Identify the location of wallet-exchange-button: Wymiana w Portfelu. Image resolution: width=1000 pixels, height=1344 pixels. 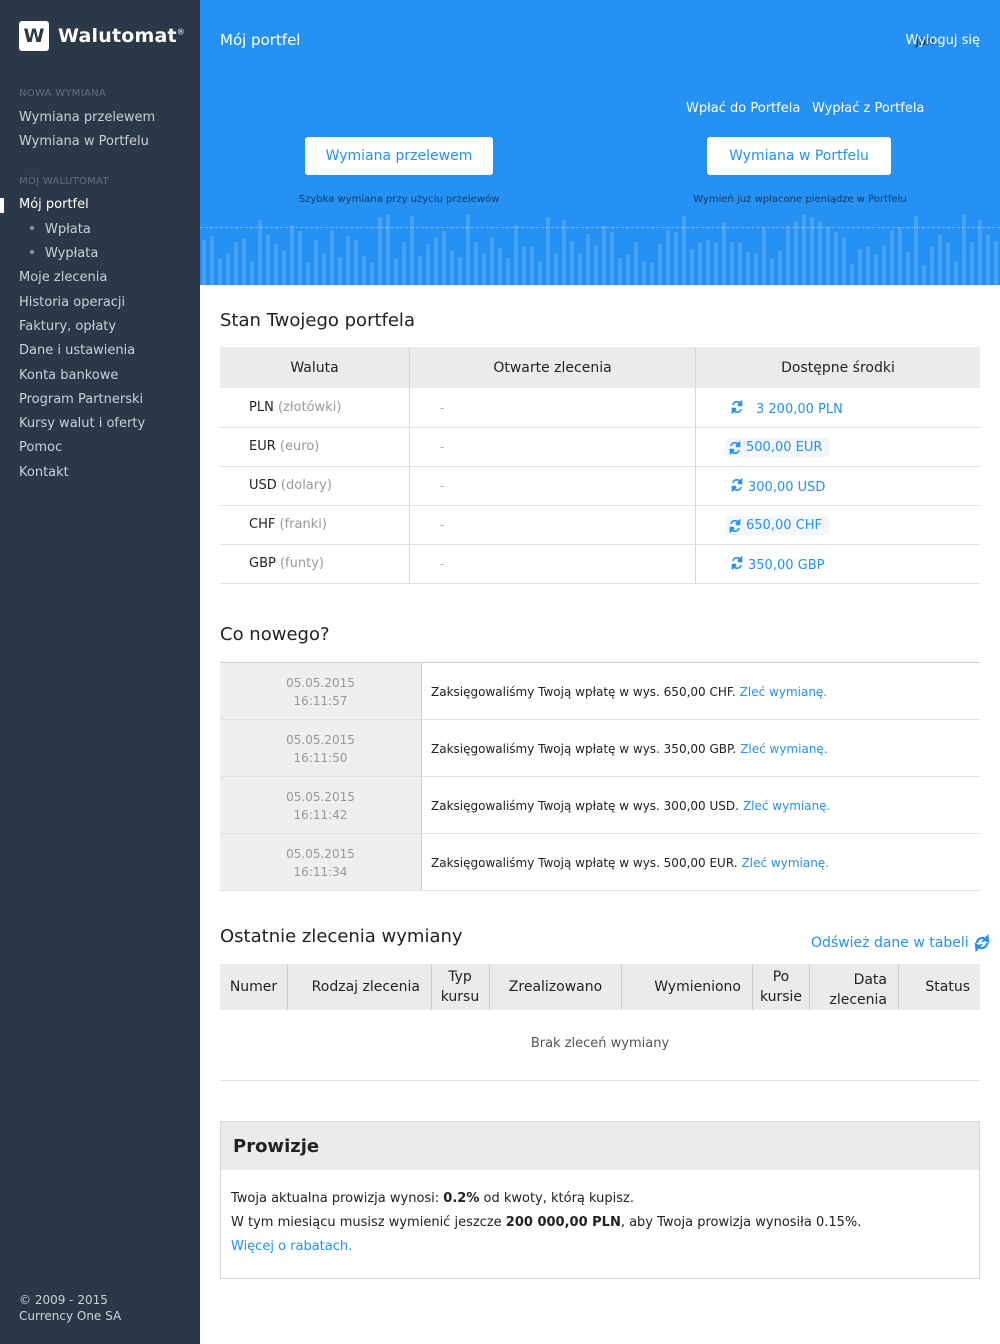
(799, 156).